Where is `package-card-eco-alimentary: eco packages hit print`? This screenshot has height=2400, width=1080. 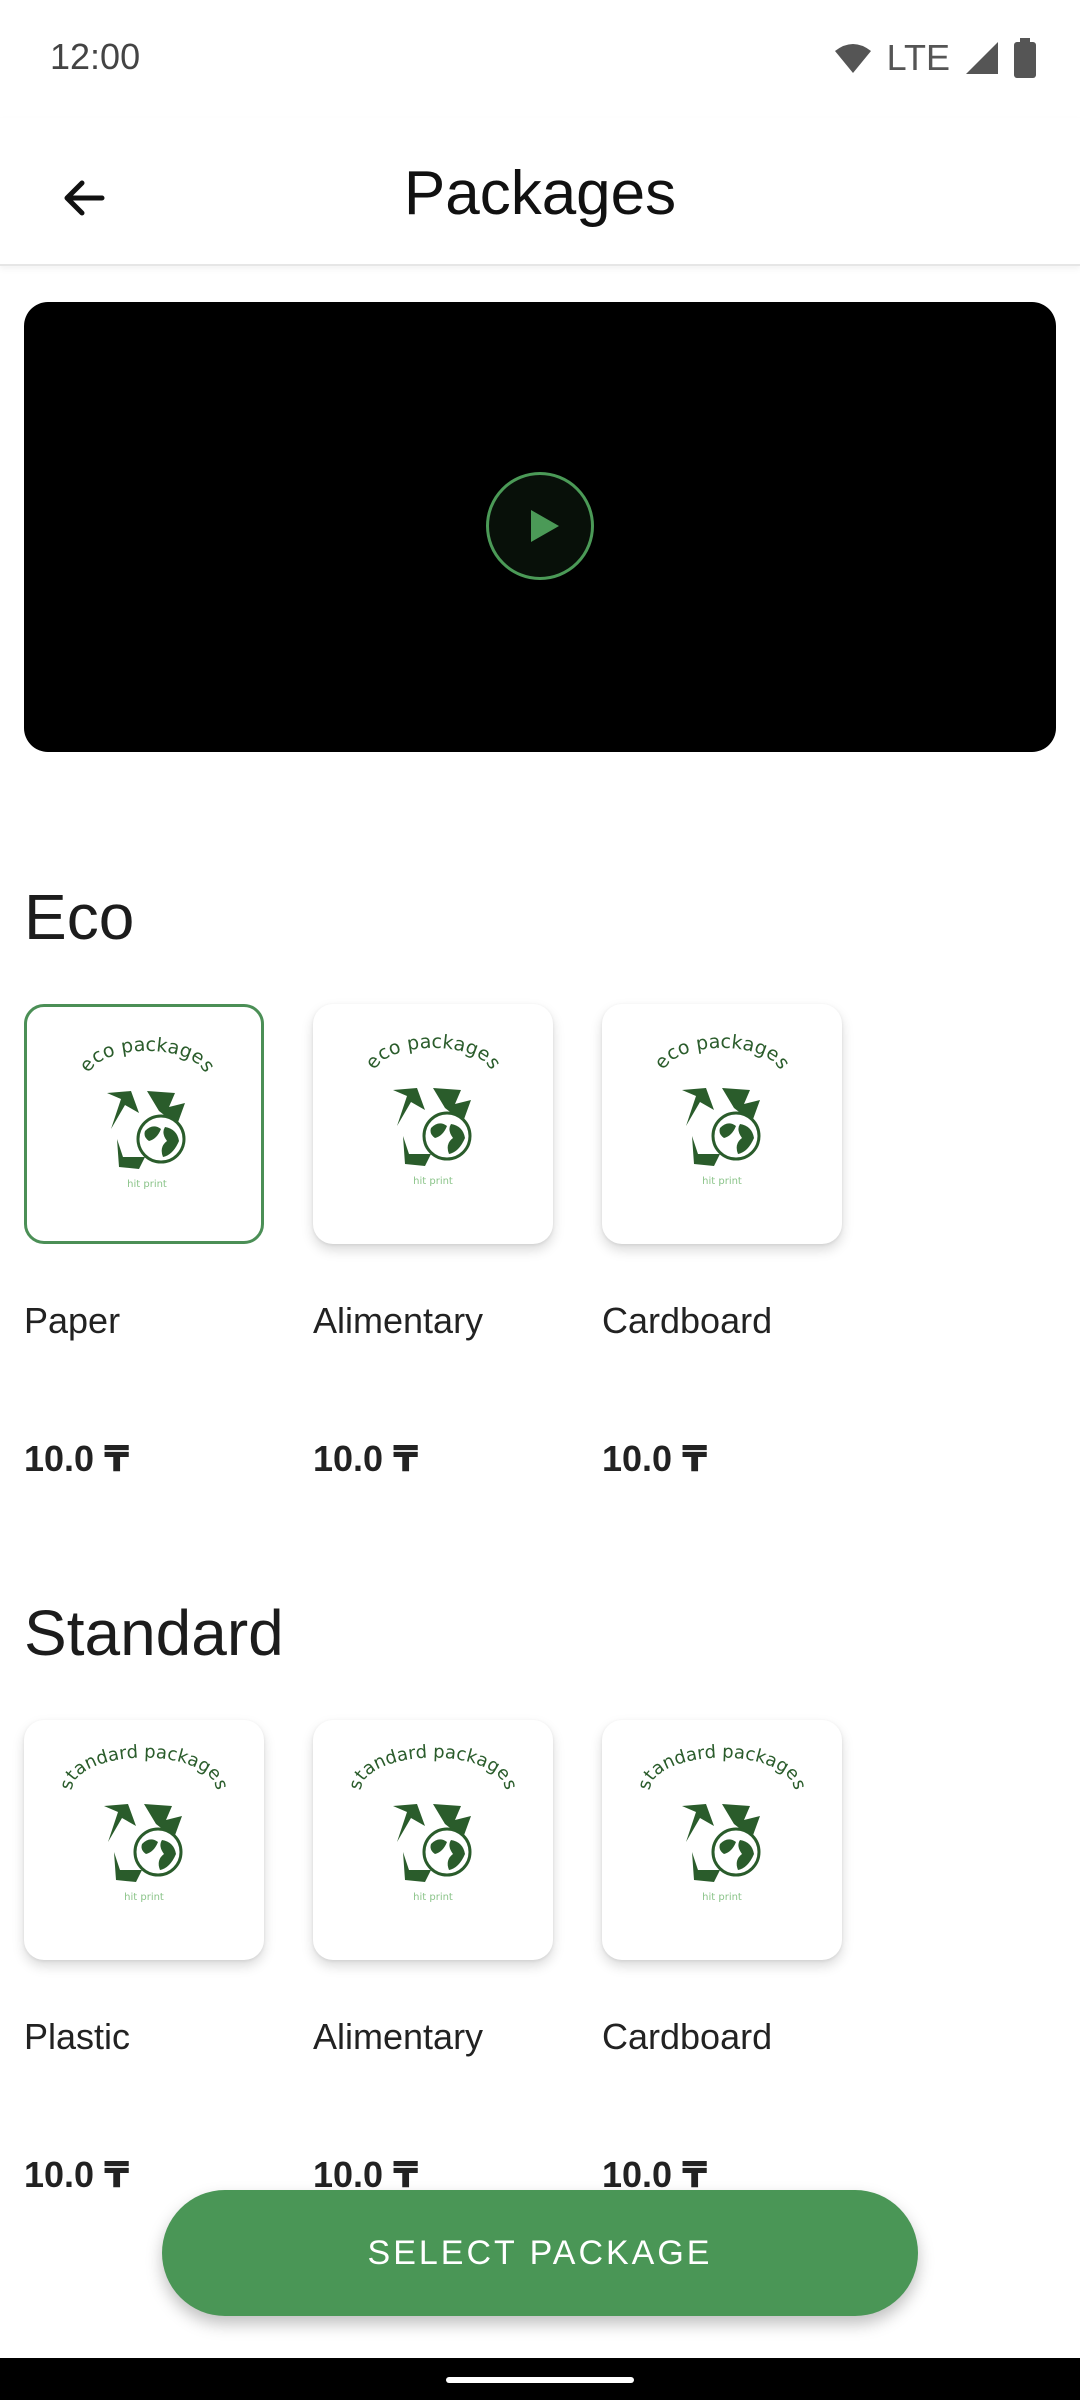 package-card-eco-alimentary: eco packages hit print is located at coordinates (433, 1124).